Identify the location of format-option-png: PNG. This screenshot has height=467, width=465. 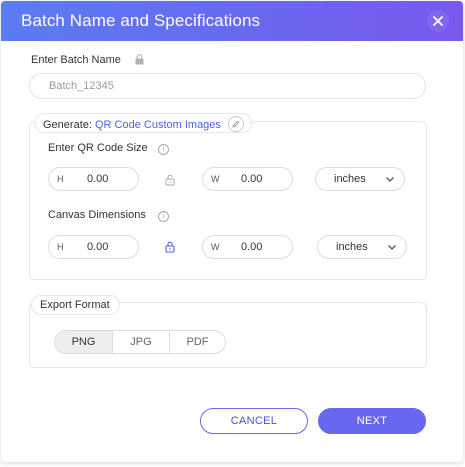
(84, 342).